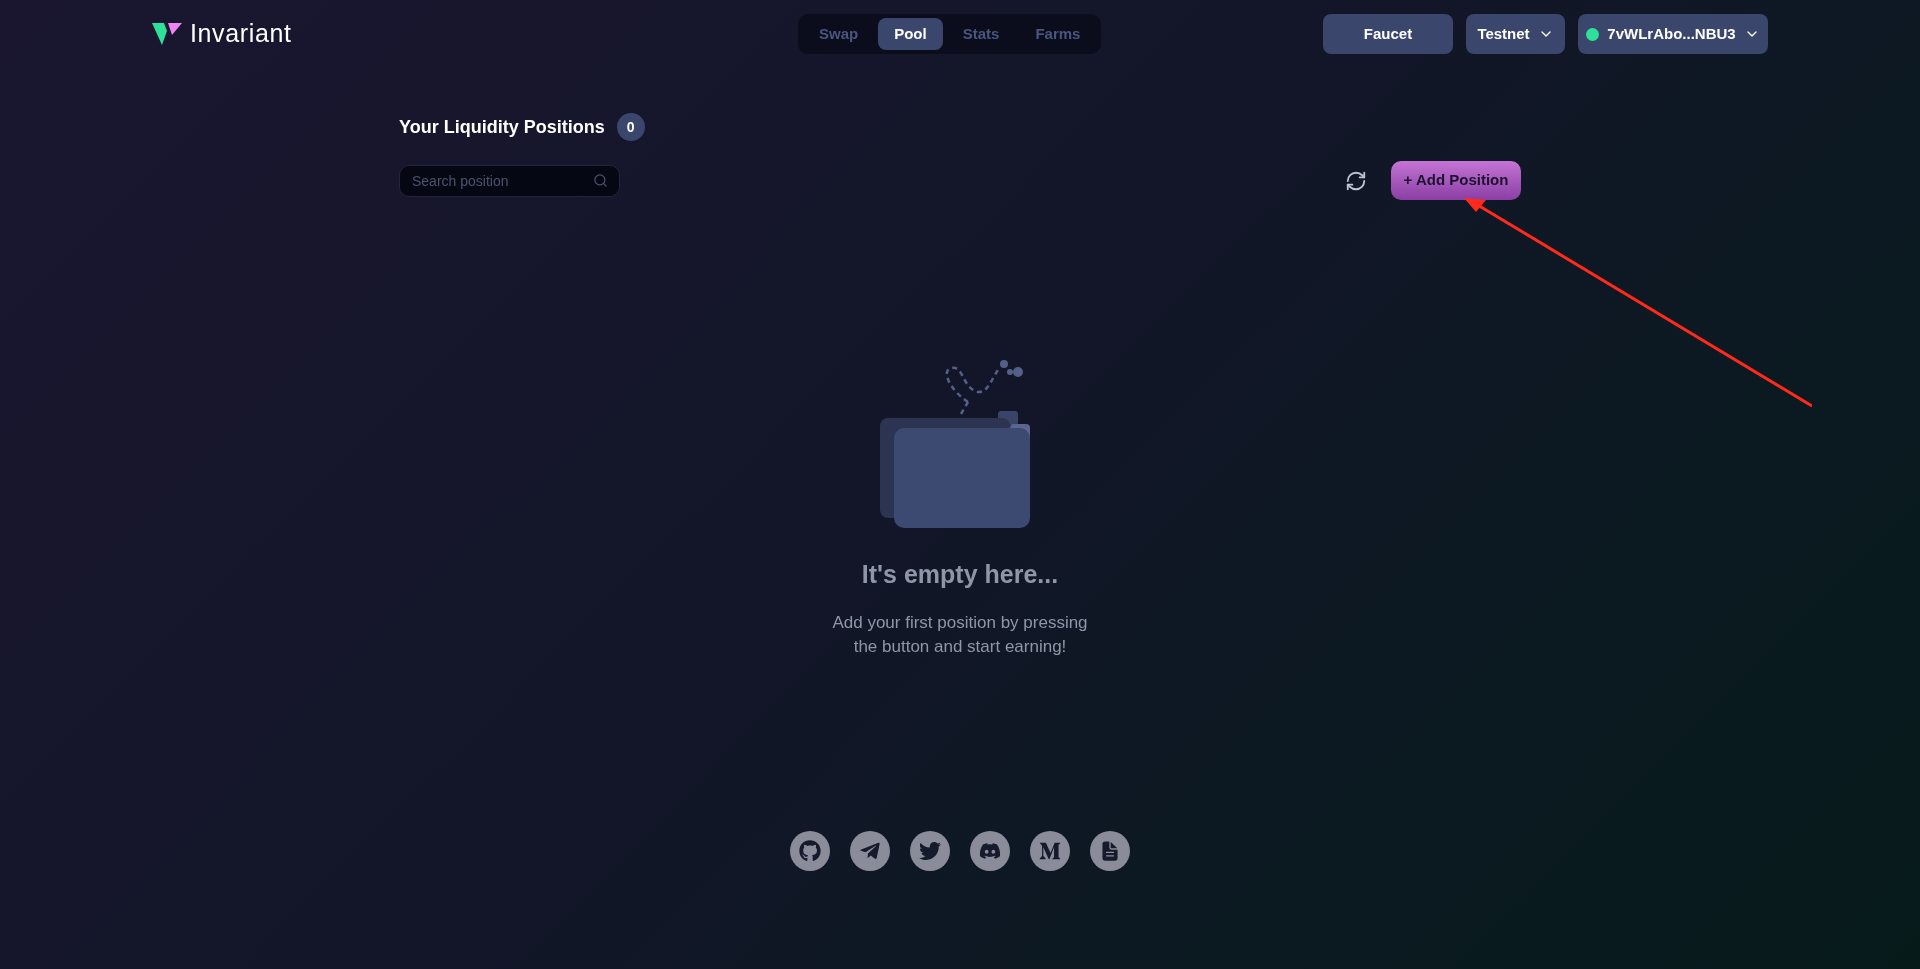  Describe the element at coordinates (960, 634) in the screenshot. I see `empty-description: Add your first position by pressing the button and start earning!` at that location.